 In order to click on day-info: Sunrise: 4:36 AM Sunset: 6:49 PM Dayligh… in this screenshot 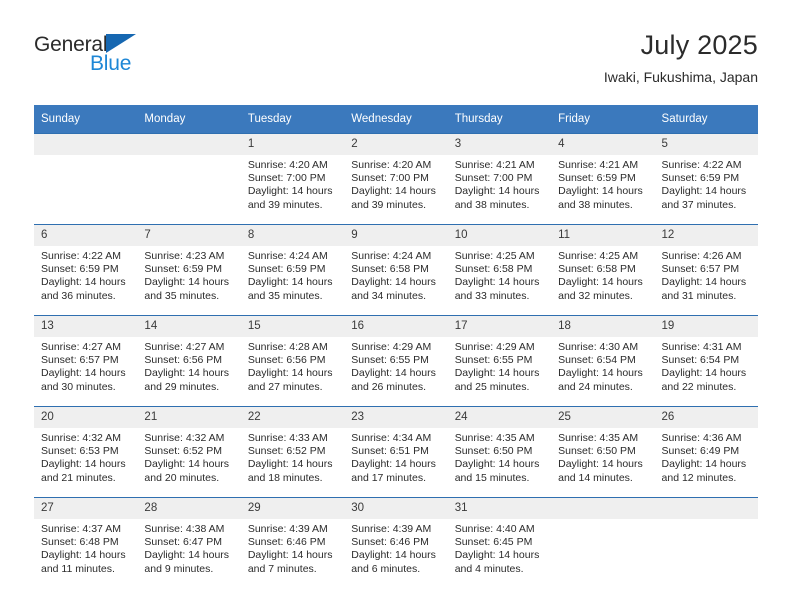, I will do `click(706, 456)`.